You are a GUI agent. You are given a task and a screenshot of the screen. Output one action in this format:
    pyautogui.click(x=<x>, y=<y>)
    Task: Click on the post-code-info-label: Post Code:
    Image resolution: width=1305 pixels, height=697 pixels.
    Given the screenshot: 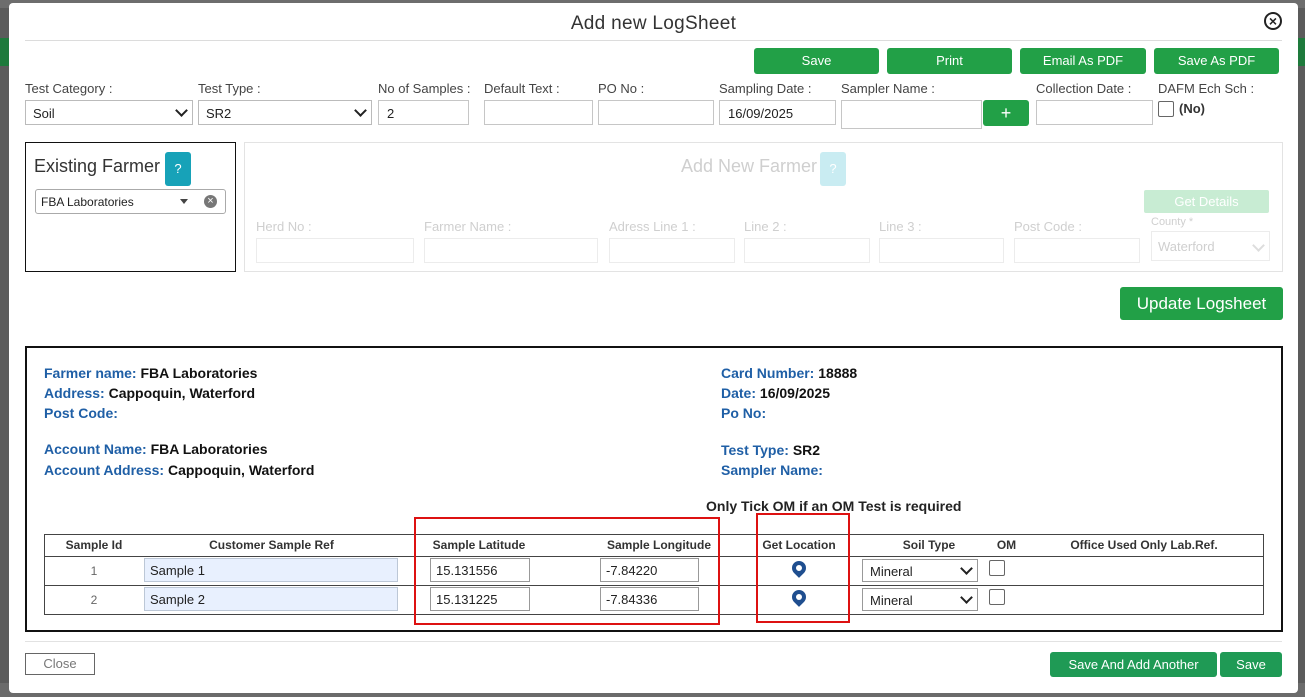 What is the action you would take?
    pyautogui.click(x=81, y=413)
    